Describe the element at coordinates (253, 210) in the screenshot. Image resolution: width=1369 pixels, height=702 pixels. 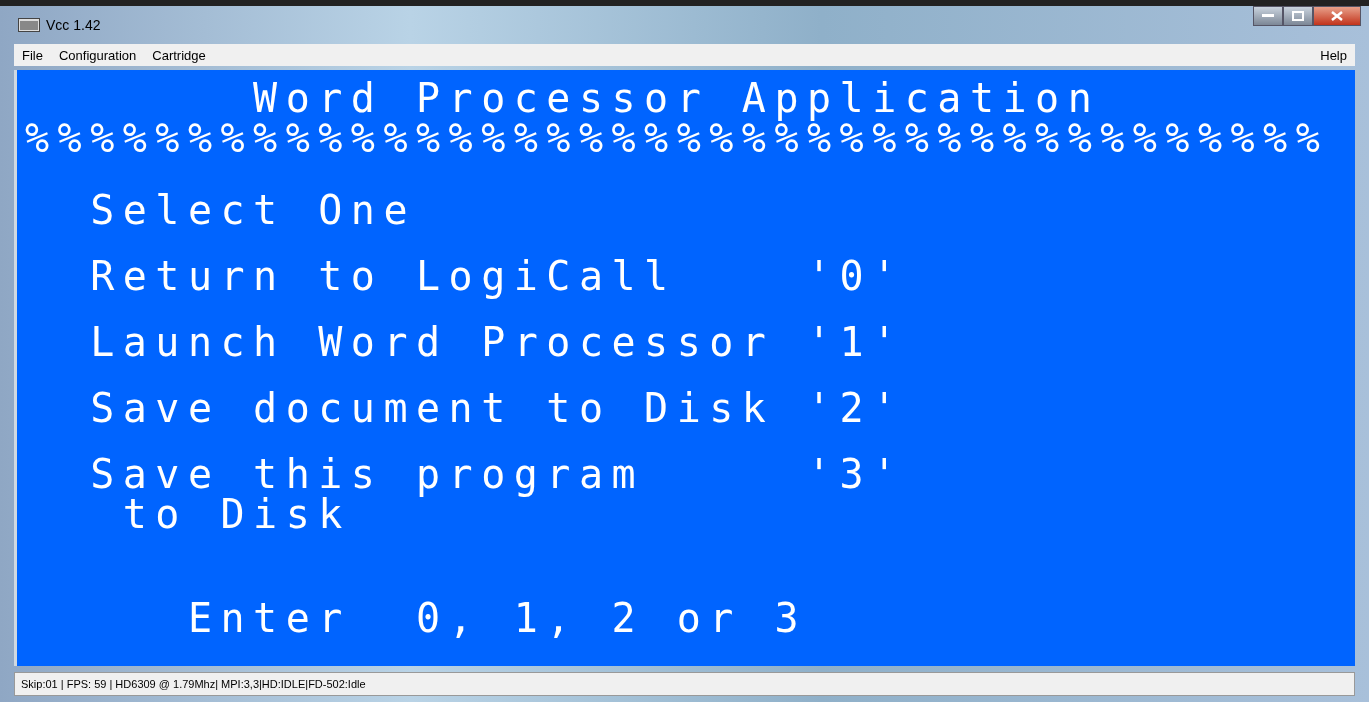
I see `screen-text: Select One` at that location.